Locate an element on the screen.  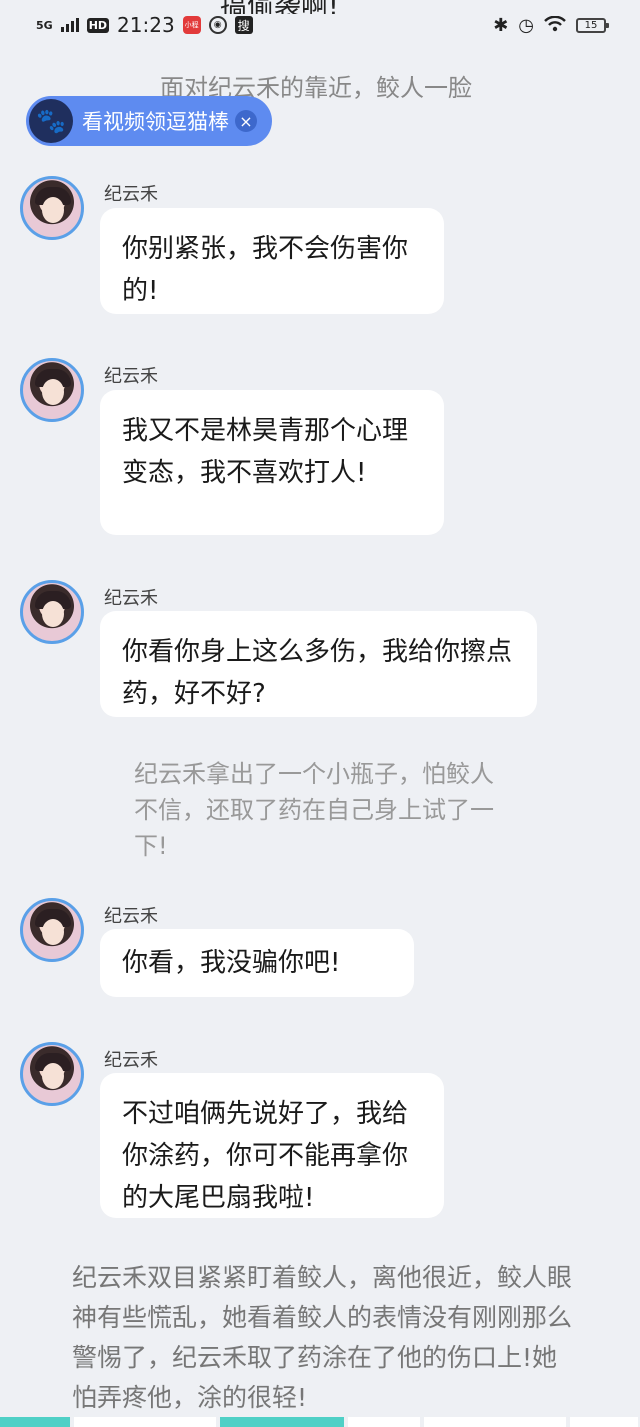
message-bubble: 不过咱俩先说好了，我给你涂药，你可不能再拿你的大尾巴扇我啦! is located at coordinates (272, 1145).